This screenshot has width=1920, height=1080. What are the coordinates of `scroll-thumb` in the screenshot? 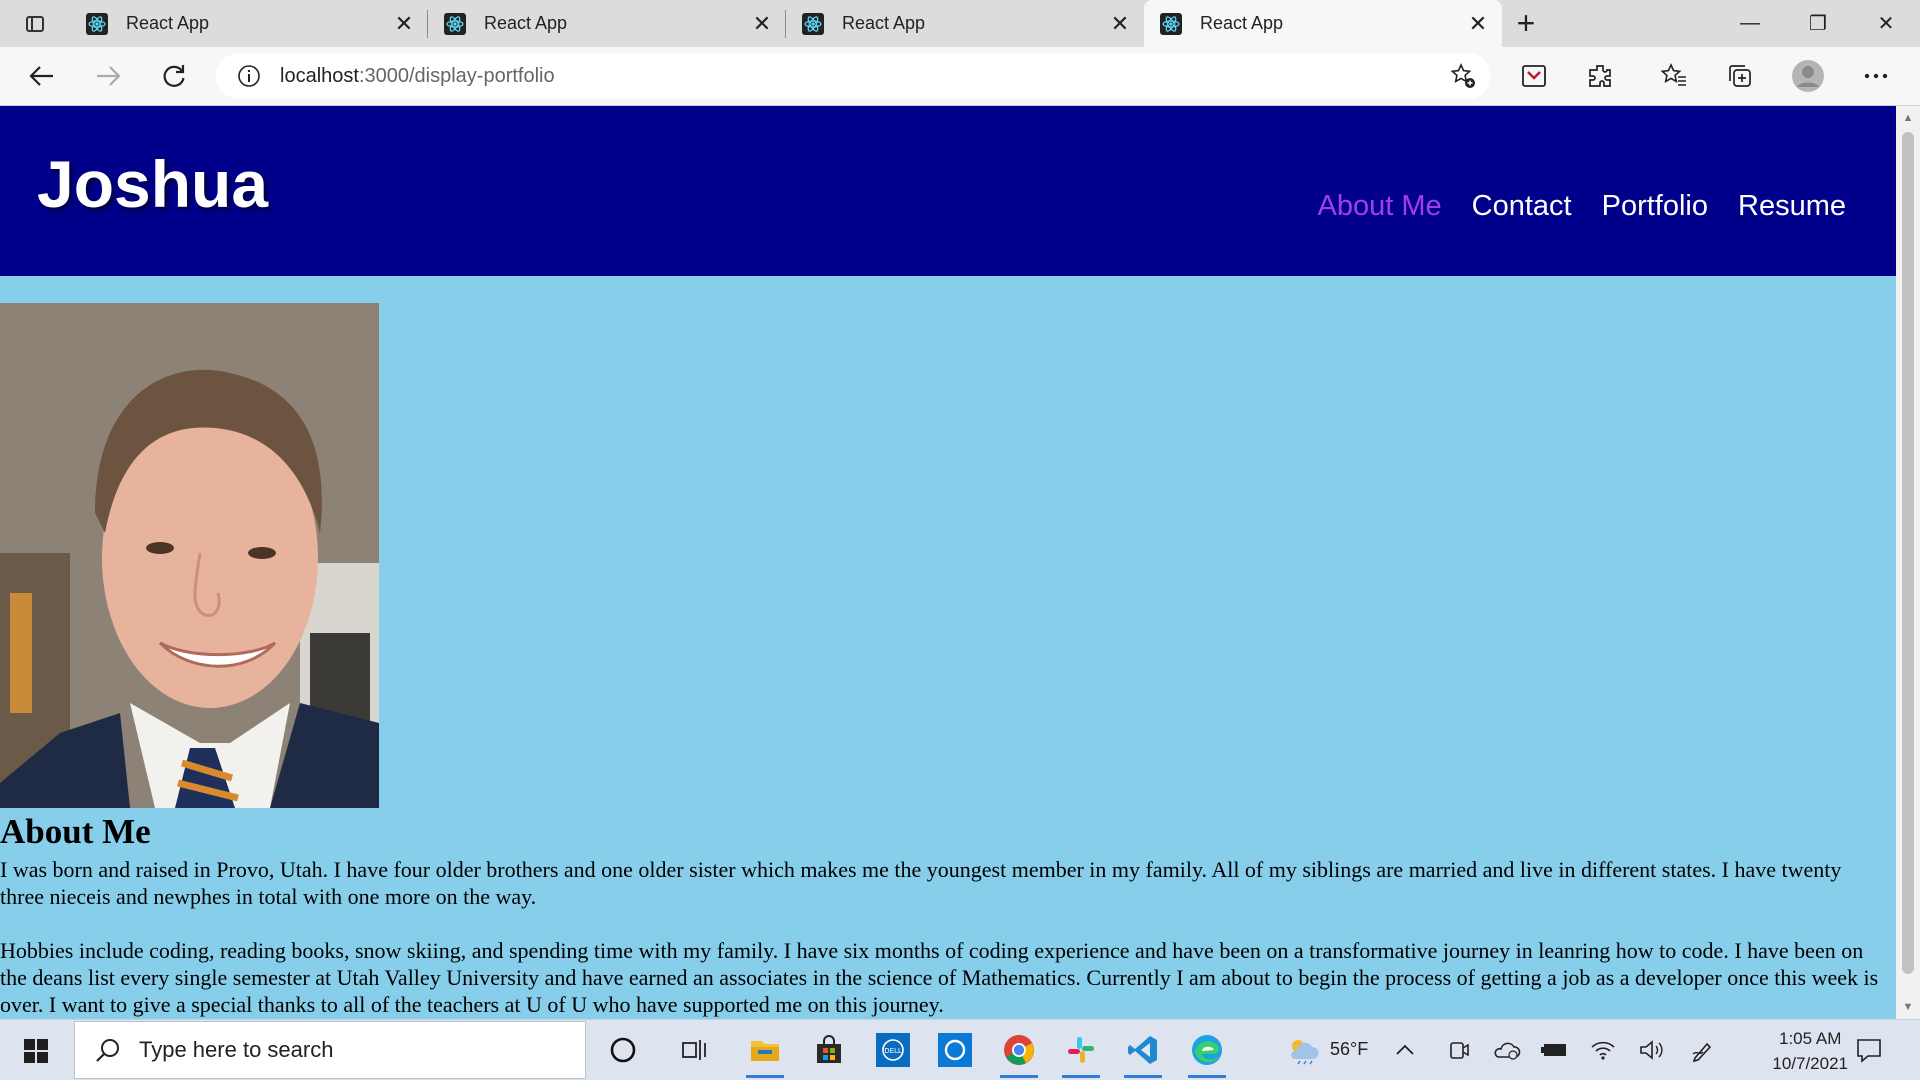 It's located at (1908, 553).